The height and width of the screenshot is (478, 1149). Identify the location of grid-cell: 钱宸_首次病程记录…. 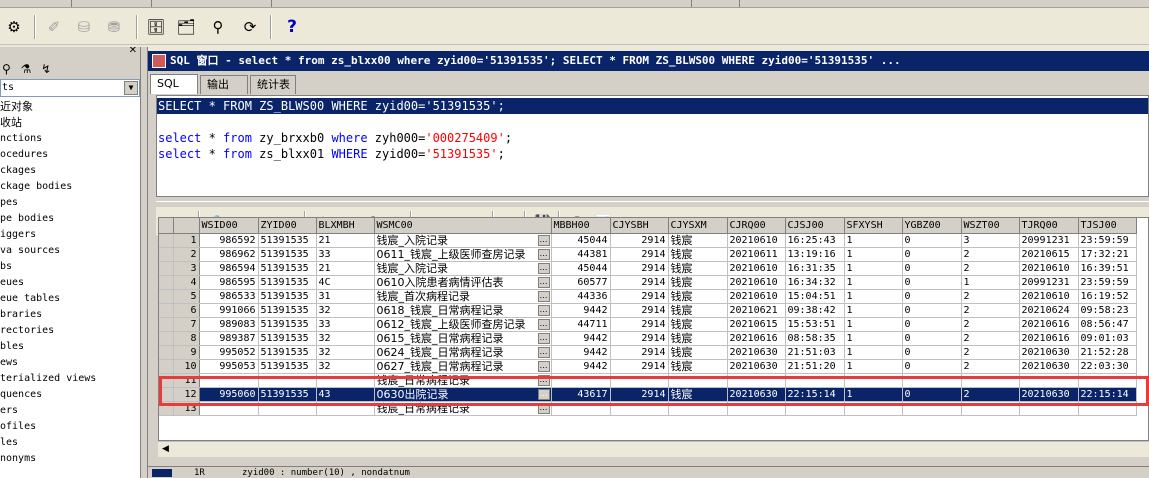
(463, 296).